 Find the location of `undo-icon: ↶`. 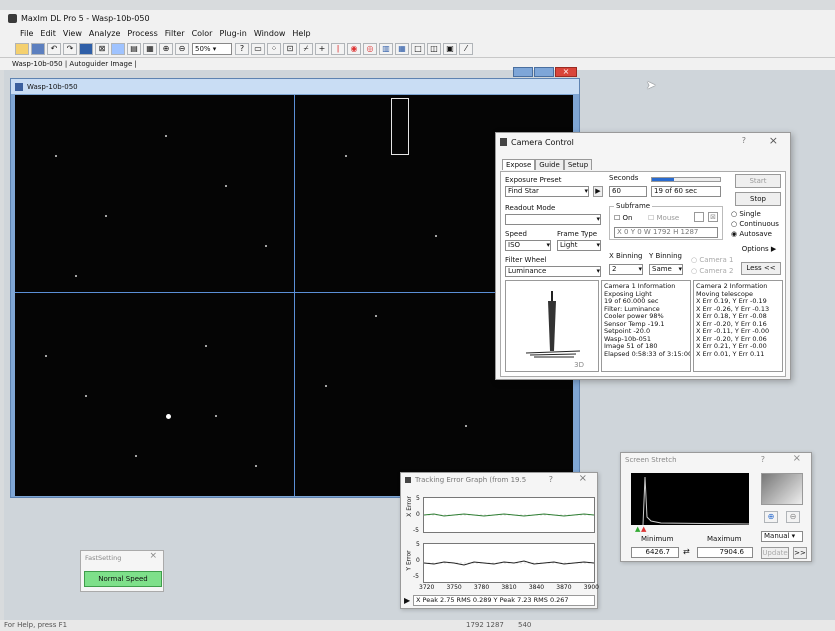

undo-icon: ↶ is located at coordinates (54, 48).